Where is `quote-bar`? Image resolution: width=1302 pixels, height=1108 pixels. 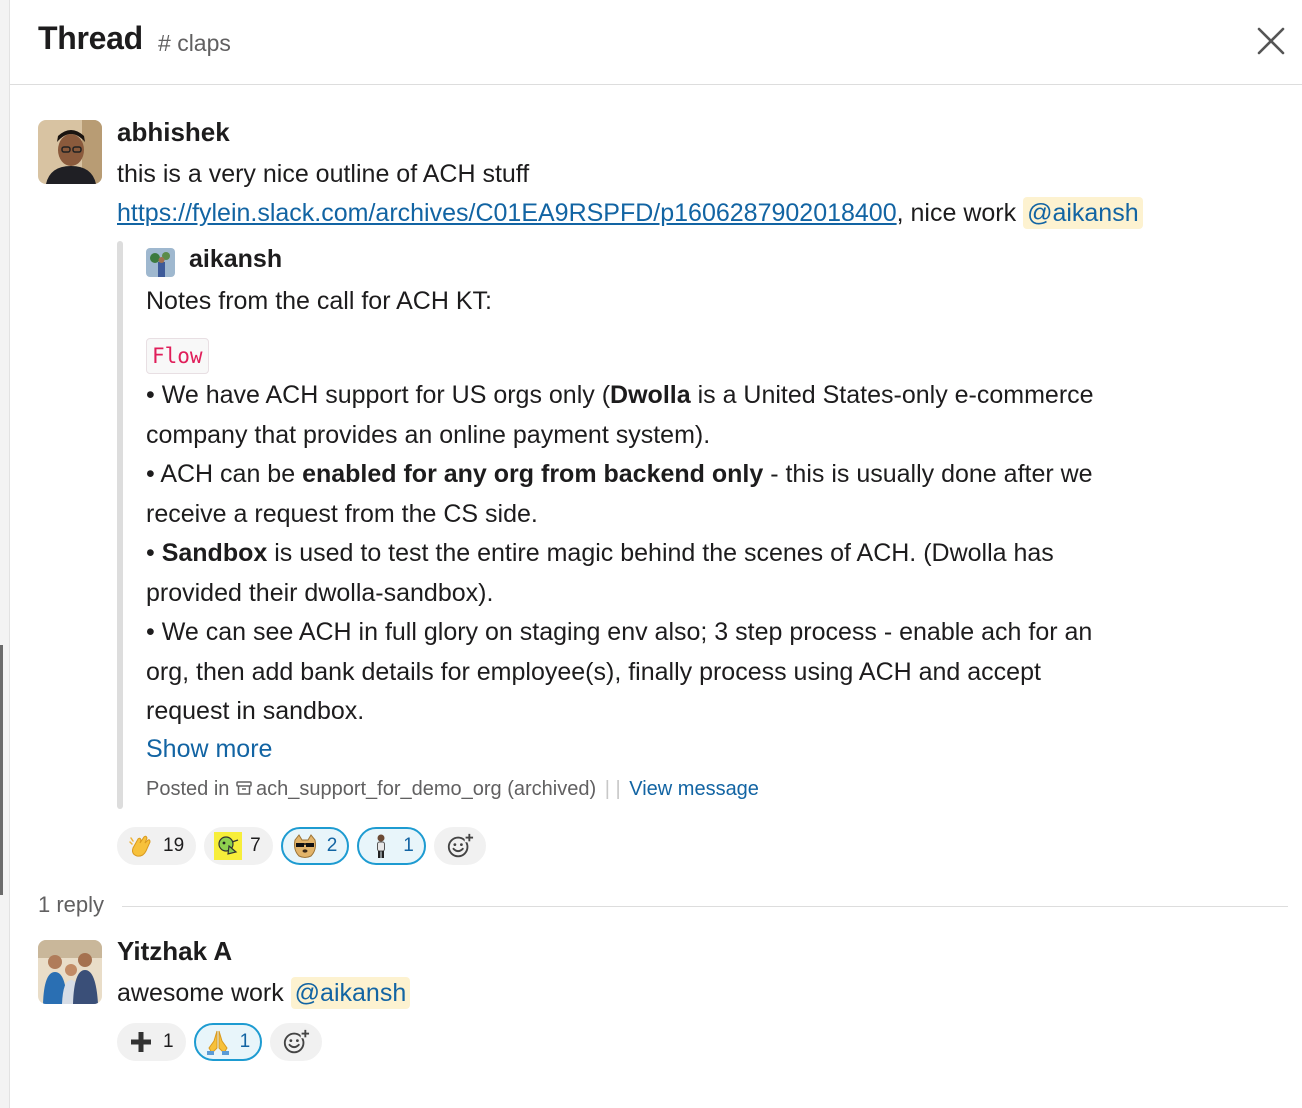
quote-bar is located at coordinates (120, 525).